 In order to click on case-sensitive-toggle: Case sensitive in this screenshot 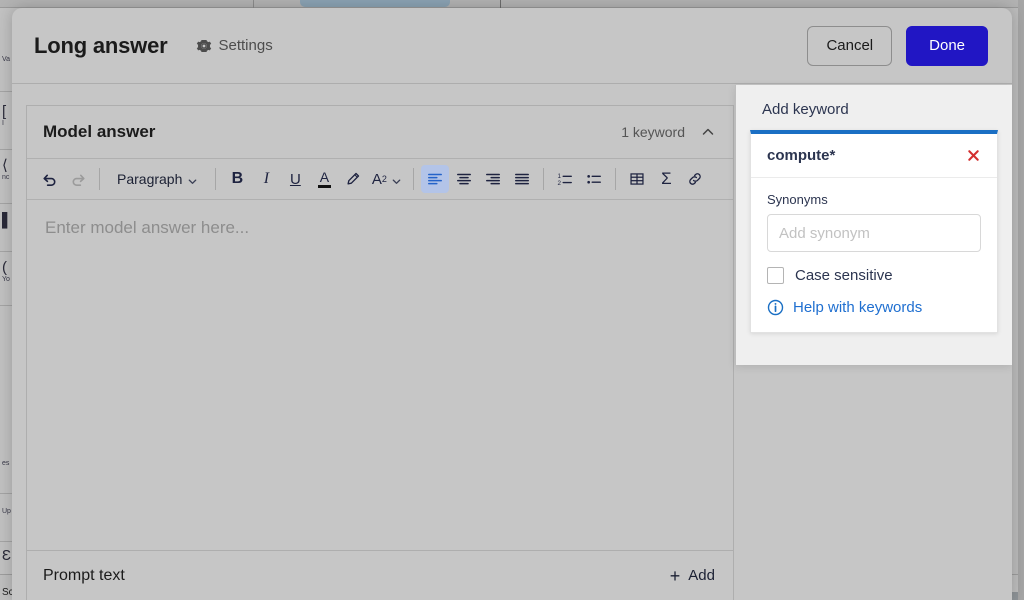, I will do `click(874, 275)`.